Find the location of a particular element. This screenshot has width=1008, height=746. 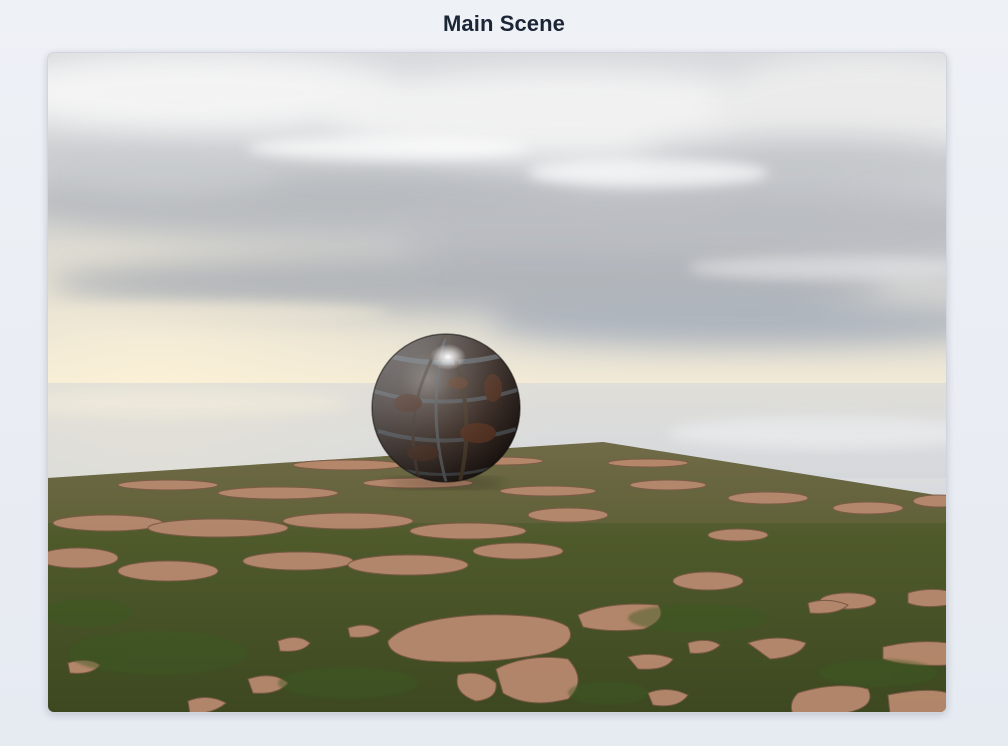

page-title: Main Scene is located at coordinates (504, 23).